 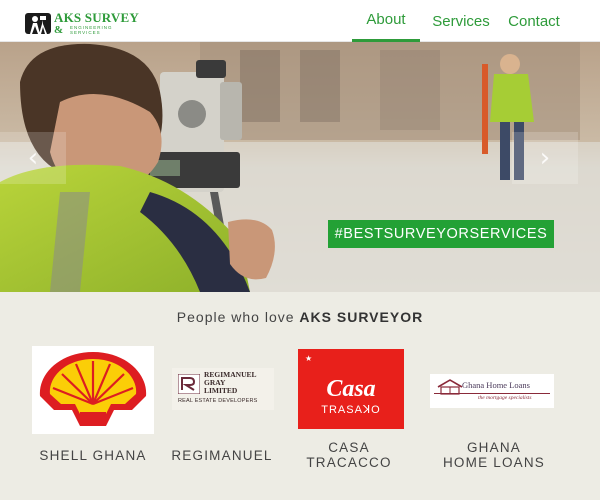 I want to click on ghl-logo-tagline: the mortgage specialists, so click(x=505, y=398).